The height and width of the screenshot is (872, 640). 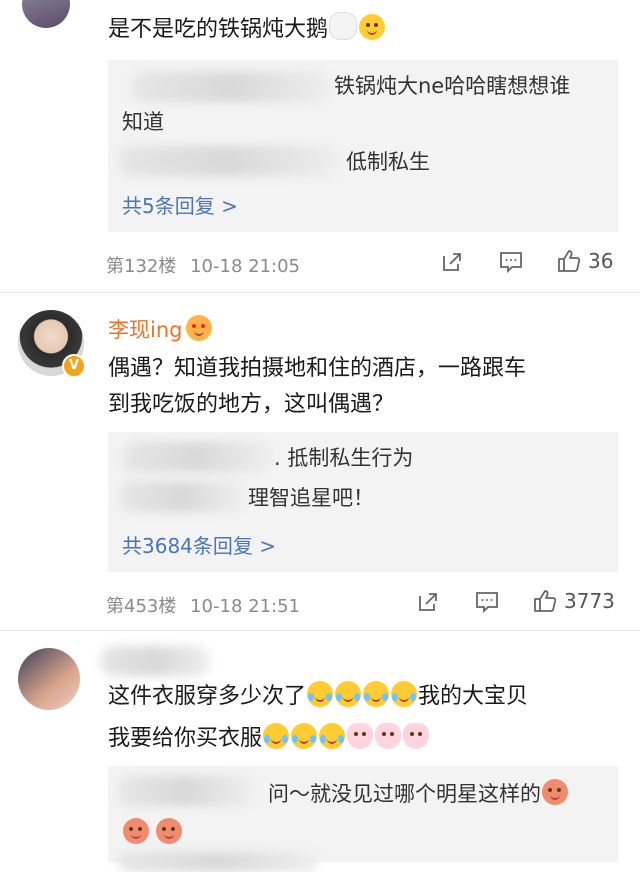 I want to click on comment-meta: 第453楼 10-18 21:51, so click(x=203, y=605).